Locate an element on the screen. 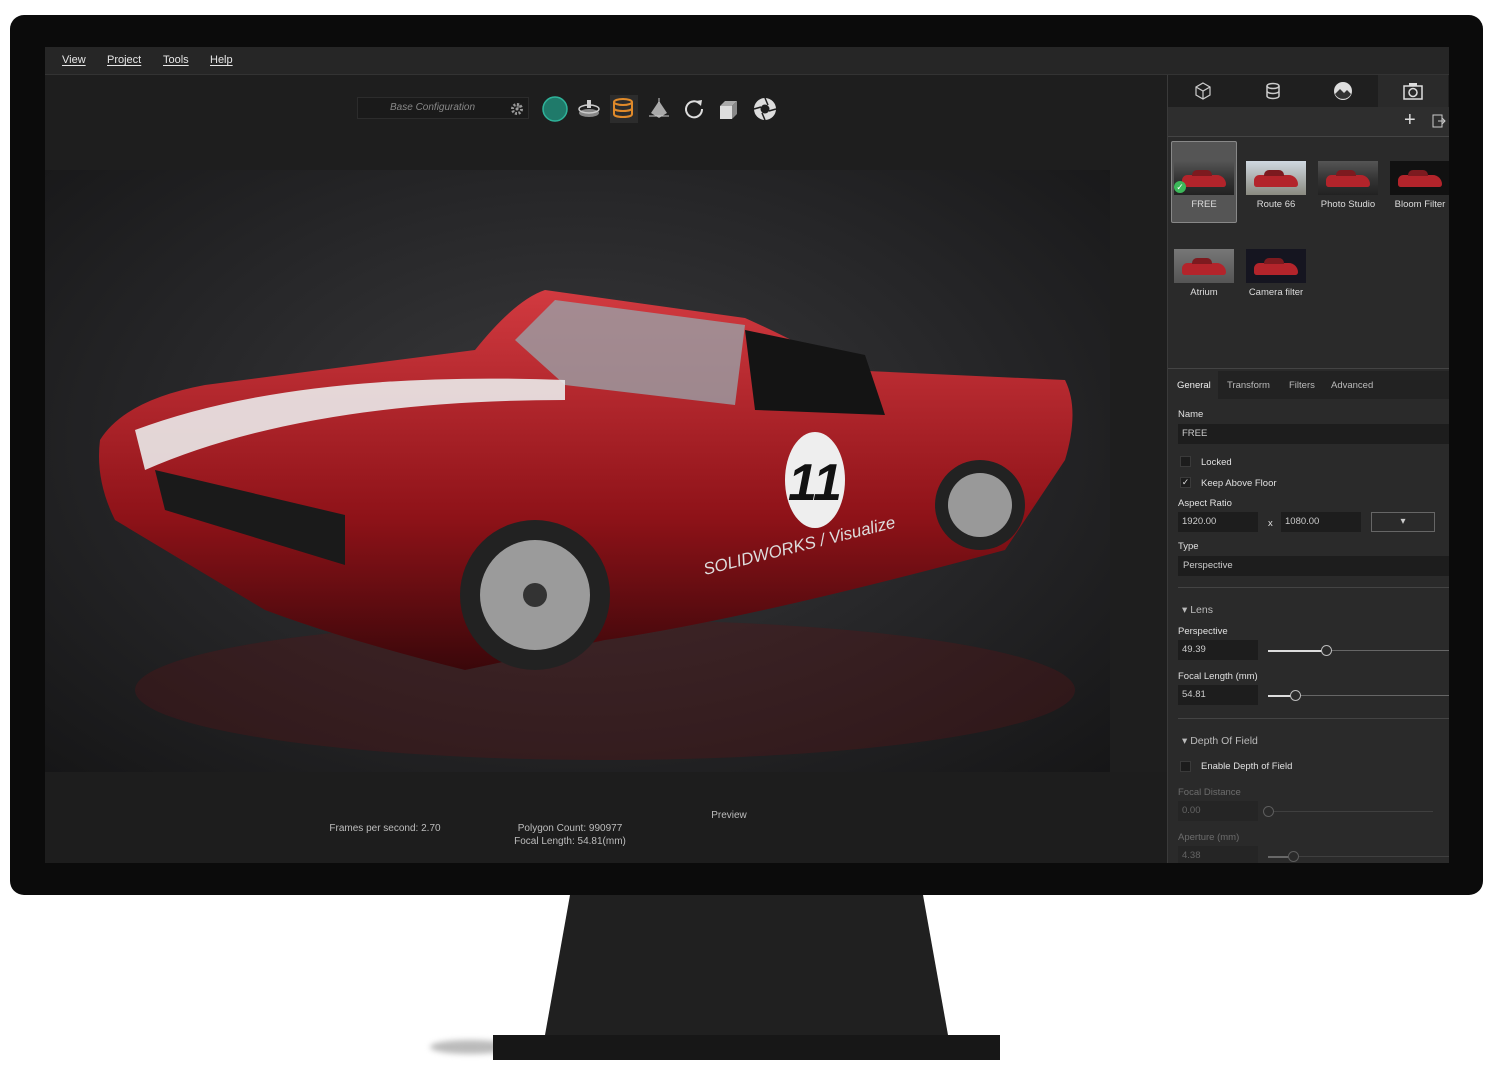 Image resolution: width=1500 pixels, height=1071 pixels. camera-thumb-photo-studio: Photo Studio is located at coordinates (1348, 185).